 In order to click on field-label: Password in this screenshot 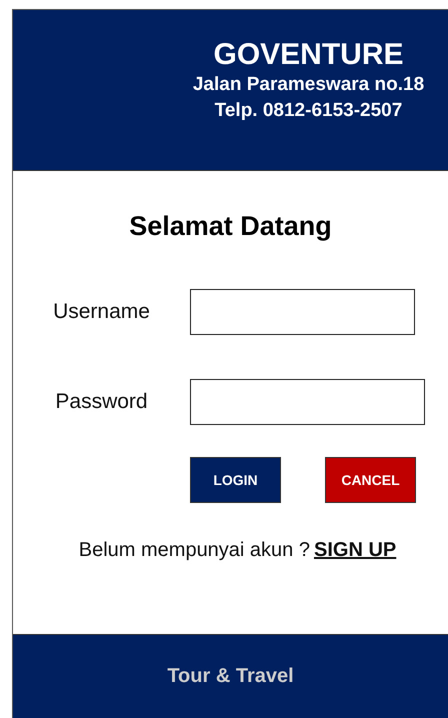, I will do `click(101, 402)`.